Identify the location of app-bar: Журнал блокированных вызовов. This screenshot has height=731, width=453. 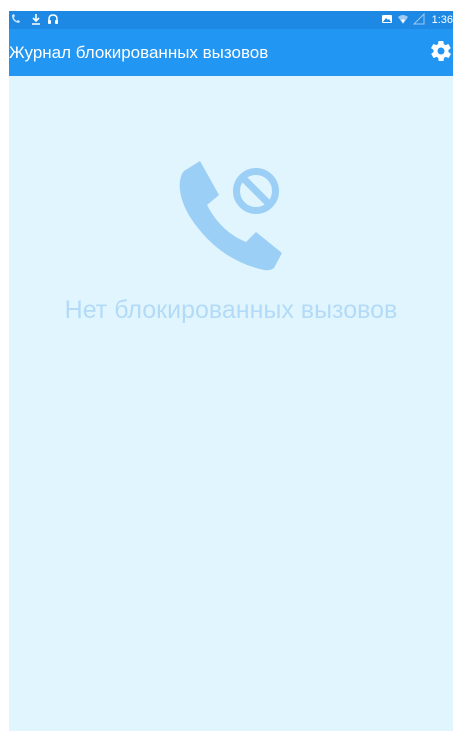
(231, 52).